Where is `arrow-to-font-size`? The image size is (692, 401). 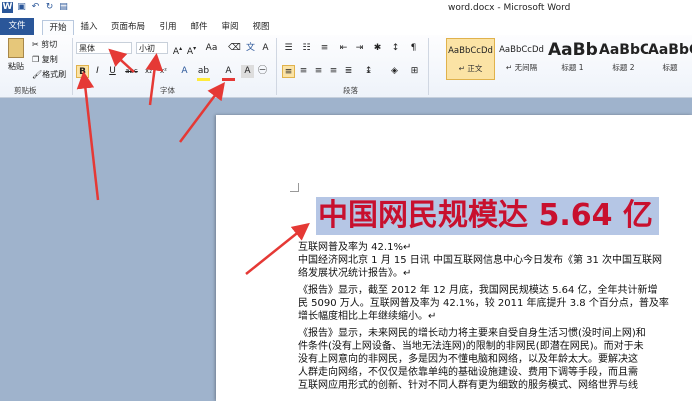 arrow-to-font-size is located at coordinates (154, 79).